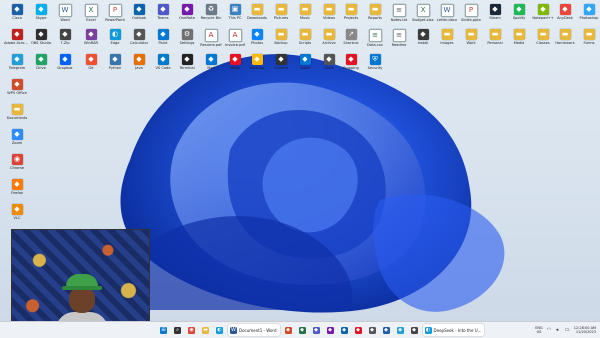 Image resolution: width=600 pixels, height=338 pixels. What do you see at coordinates (588, 16) in the screenshot?
I see `desktop-icon: ◆ Photoshop` at bounding box center [588, 16].